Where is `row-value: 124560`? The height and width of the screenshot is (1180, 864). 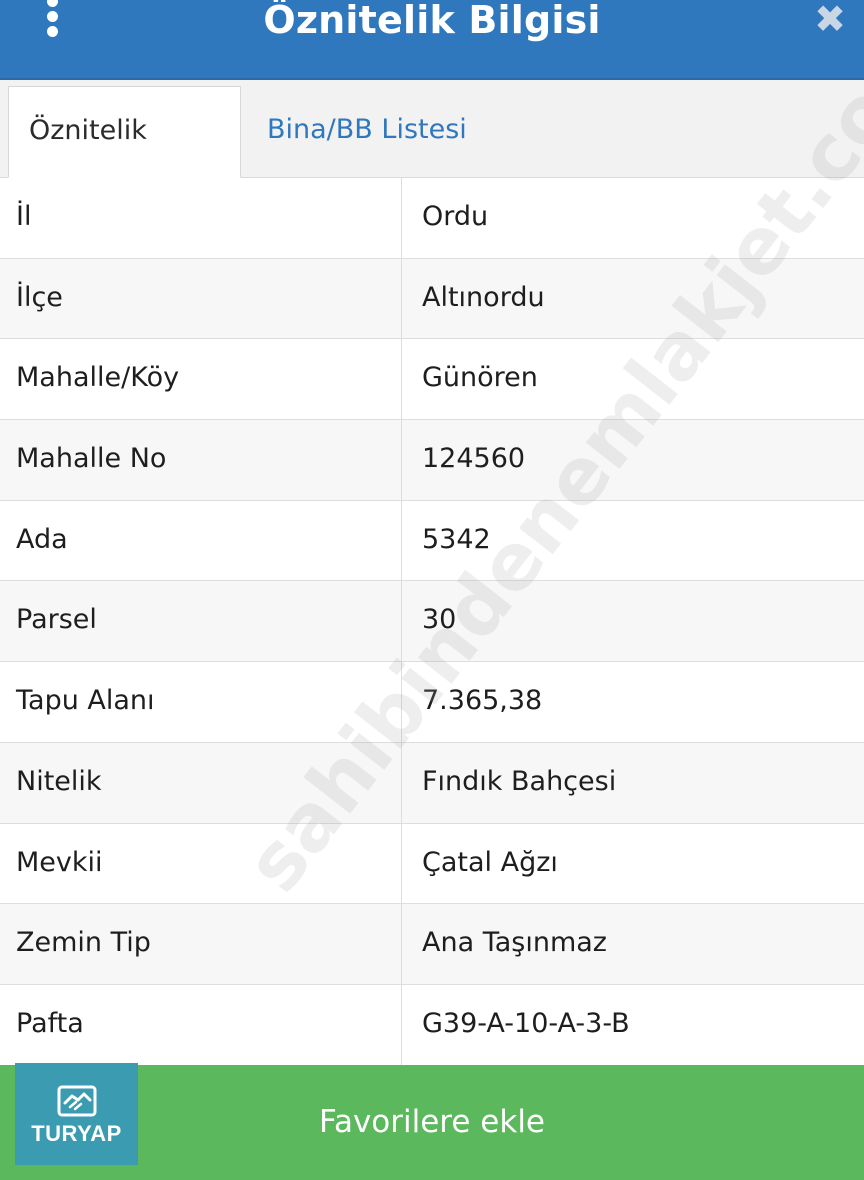
row-value: 124560 is located at coordinates (474, 459).